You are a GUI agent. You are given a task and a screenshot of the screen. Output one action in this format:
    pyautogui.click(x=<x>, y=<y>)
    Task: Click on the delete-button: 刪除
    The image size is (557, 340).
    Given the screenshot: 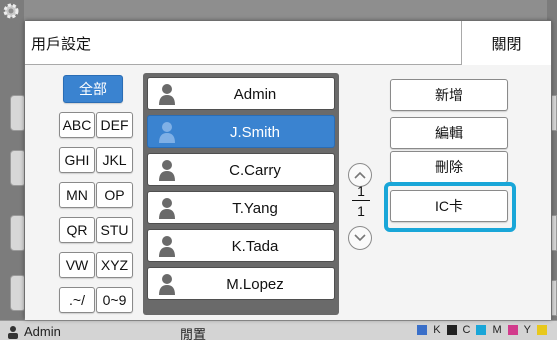 What is the action you would take?
    pyautogui.click(x=449, y=167)
    